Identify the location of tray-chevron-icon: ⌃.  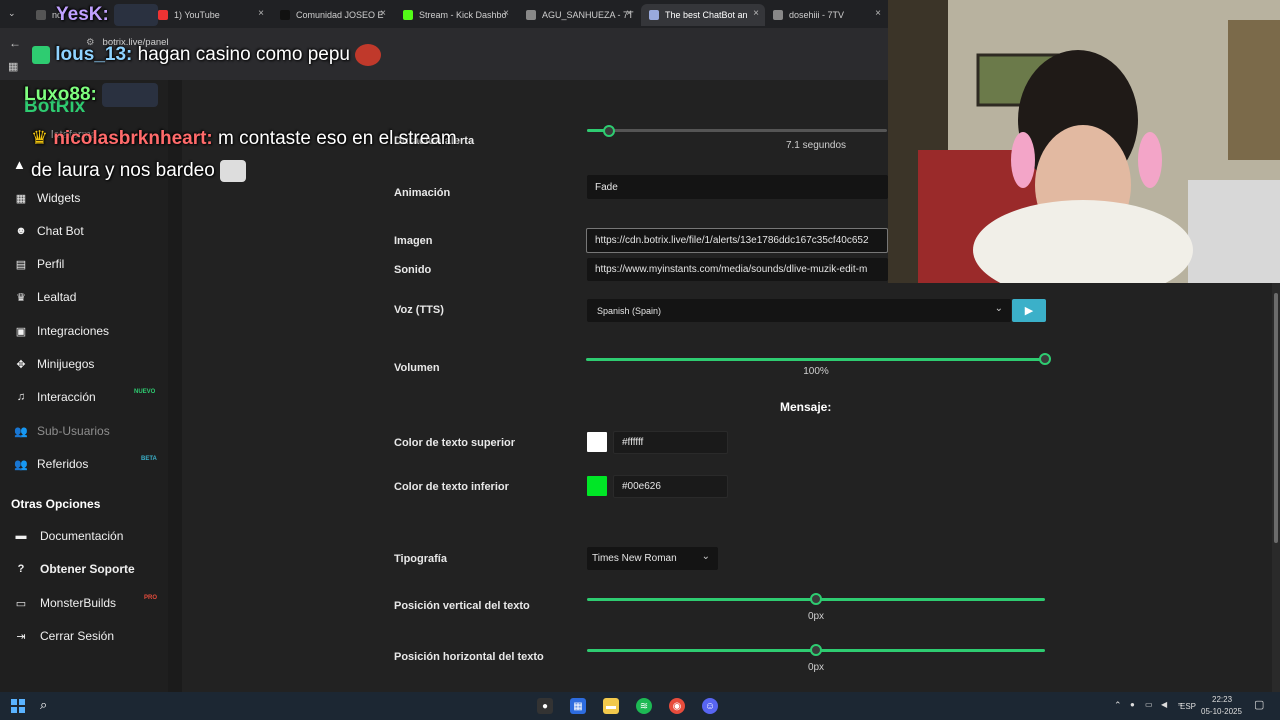
(1118, 705).